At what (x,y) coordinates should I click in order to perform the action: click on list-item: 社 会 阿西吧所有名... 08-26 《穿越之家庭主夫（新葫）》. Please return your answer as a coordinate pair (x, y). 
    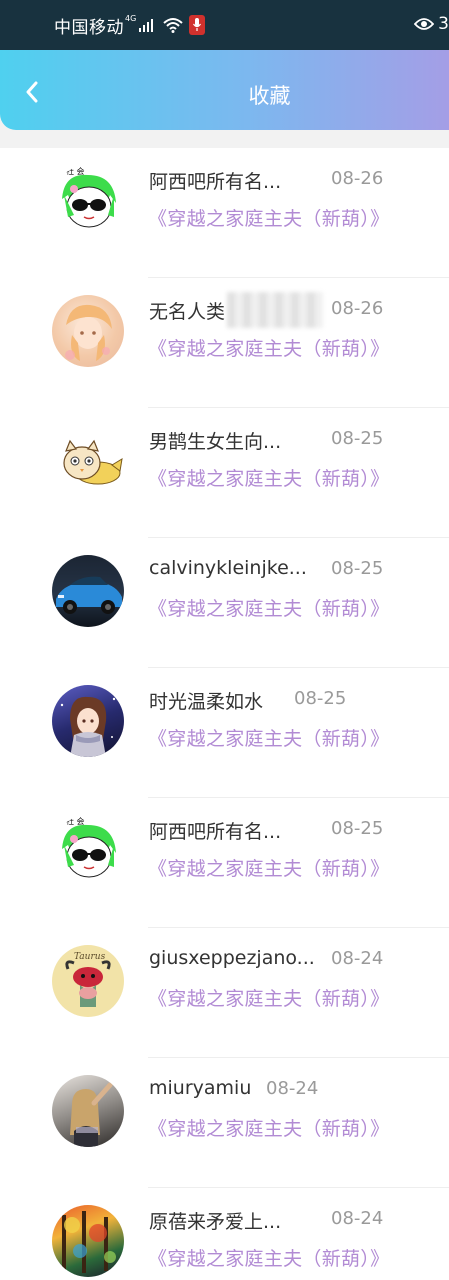
    Looking at the image, I should click on (224, 213).